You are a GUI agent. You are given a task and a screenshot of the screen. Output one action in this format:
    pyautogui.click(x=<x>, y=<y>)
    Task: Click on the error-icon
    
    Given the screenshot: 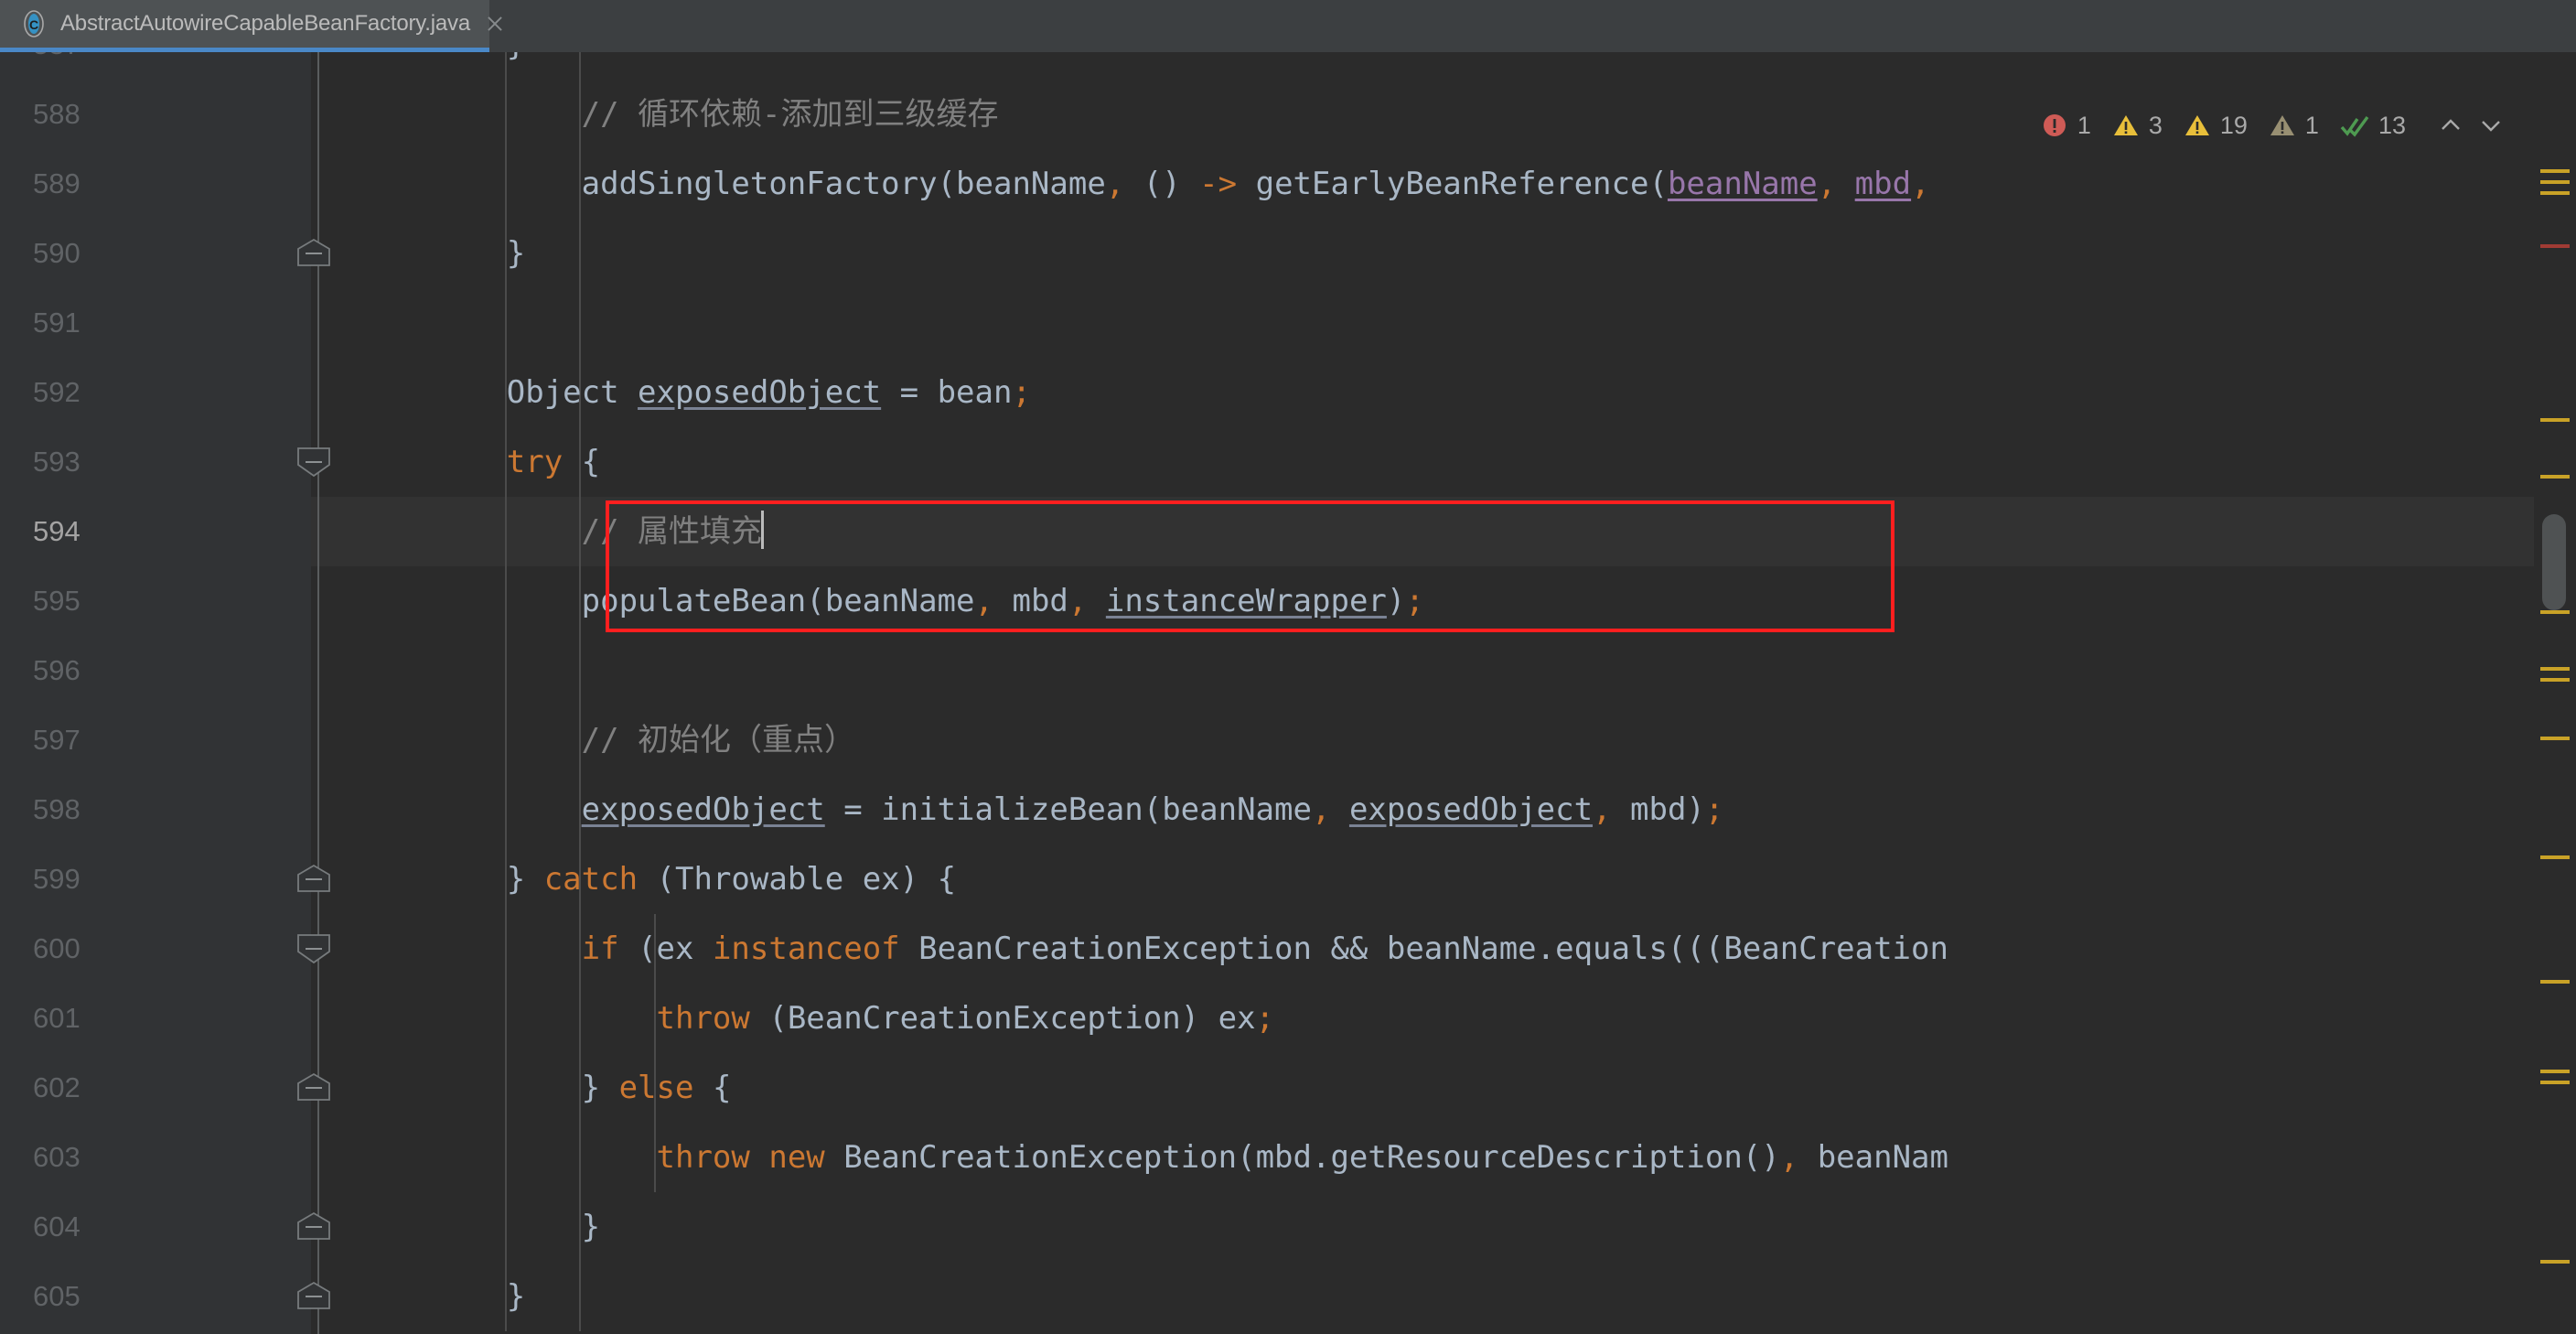 What is the action you would take?
    pyautogui.click(x=2054, y=125)
    